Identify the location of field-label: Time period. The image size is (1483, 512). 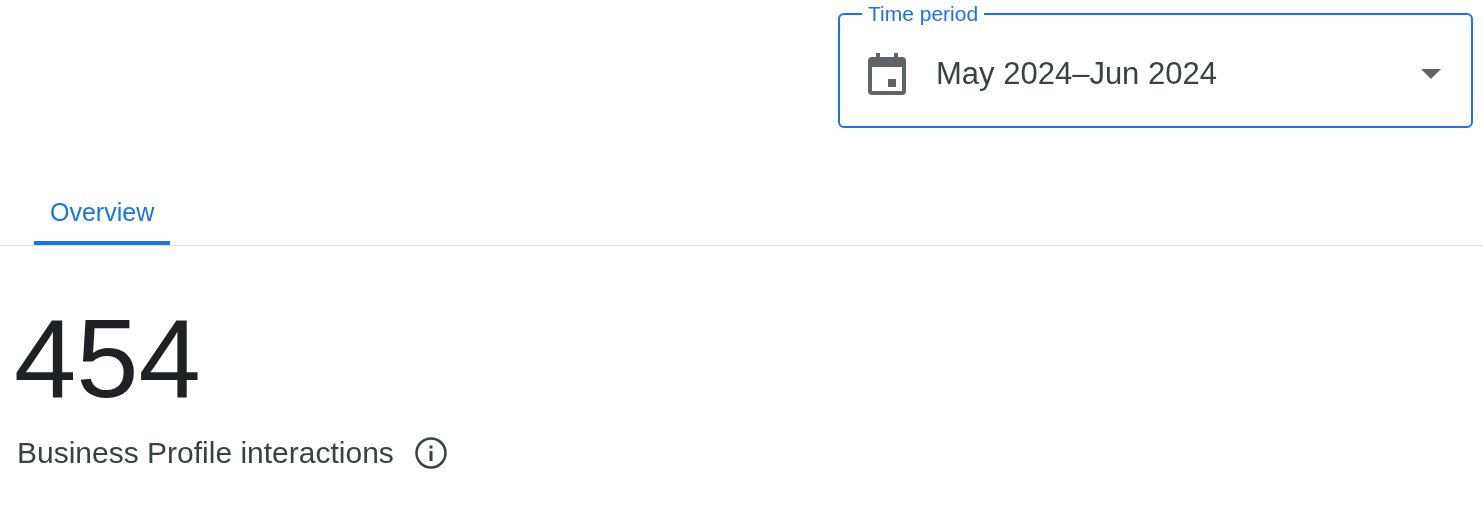
(923, 14).